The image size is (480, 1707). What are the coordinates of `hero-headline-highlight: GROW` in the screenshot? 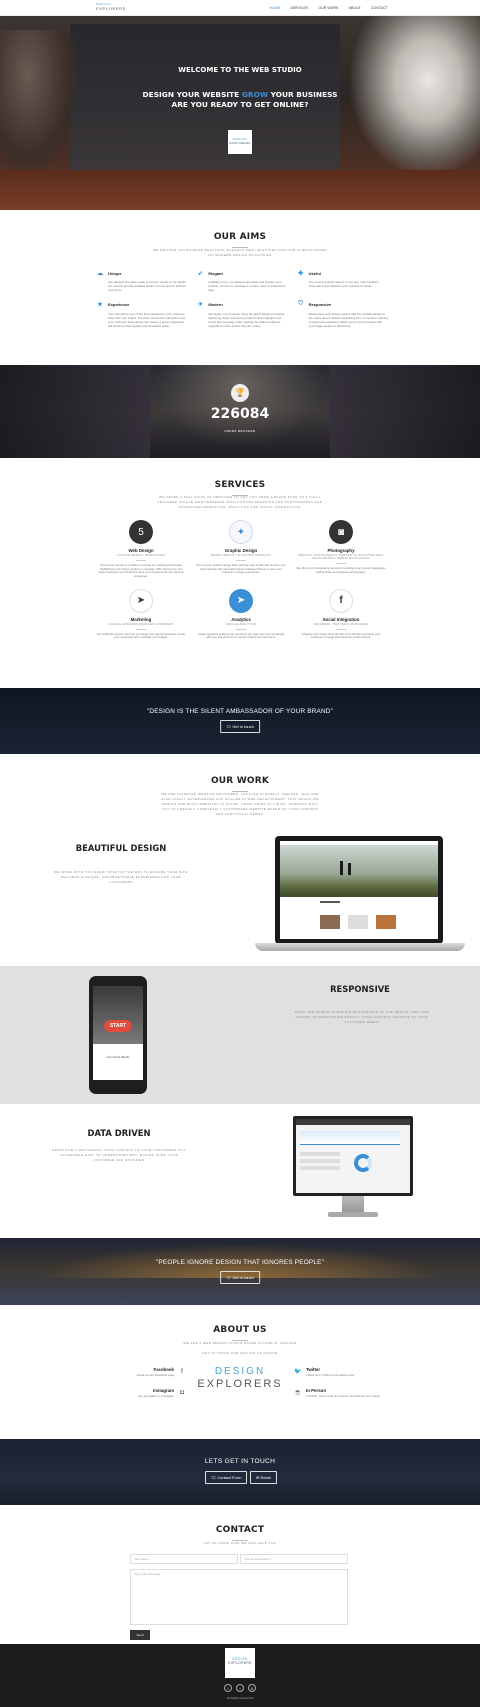 It's located at (255, 94).